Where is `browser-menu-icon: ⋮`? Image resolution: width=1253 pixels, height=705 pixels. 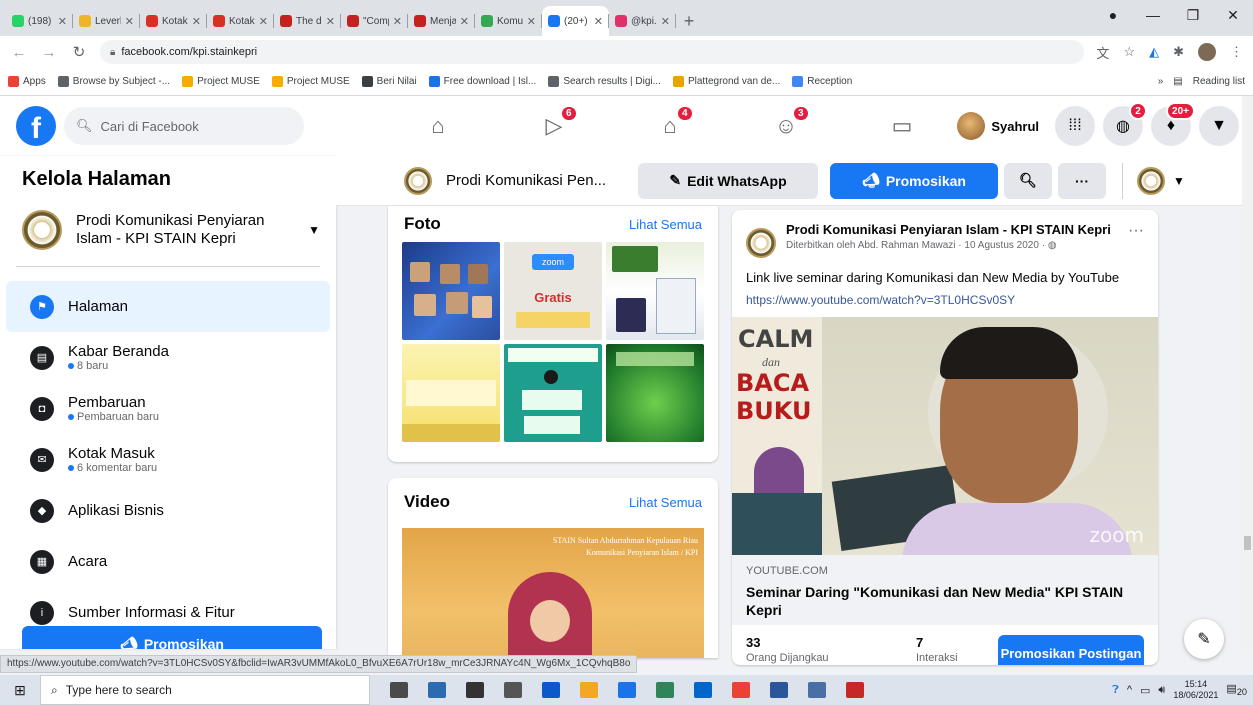
browser-menu-icon: ⋮ is located at coordinates (1236, 52).